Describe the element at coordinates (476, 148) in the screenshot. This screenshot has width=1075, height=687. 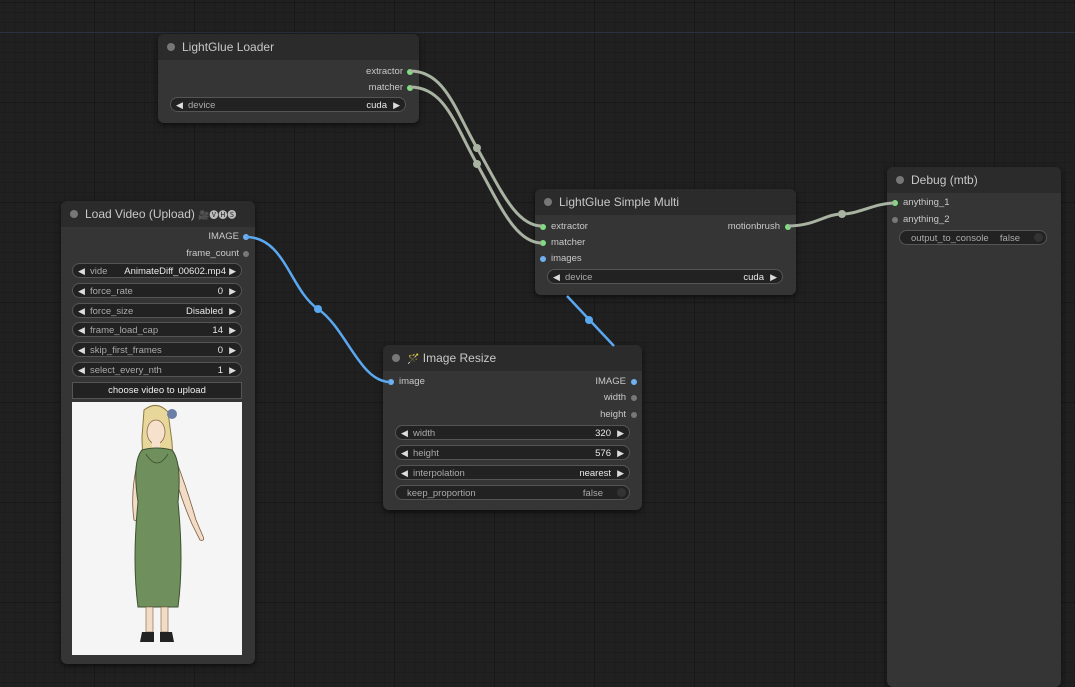
I see `link-extractor` at that location.